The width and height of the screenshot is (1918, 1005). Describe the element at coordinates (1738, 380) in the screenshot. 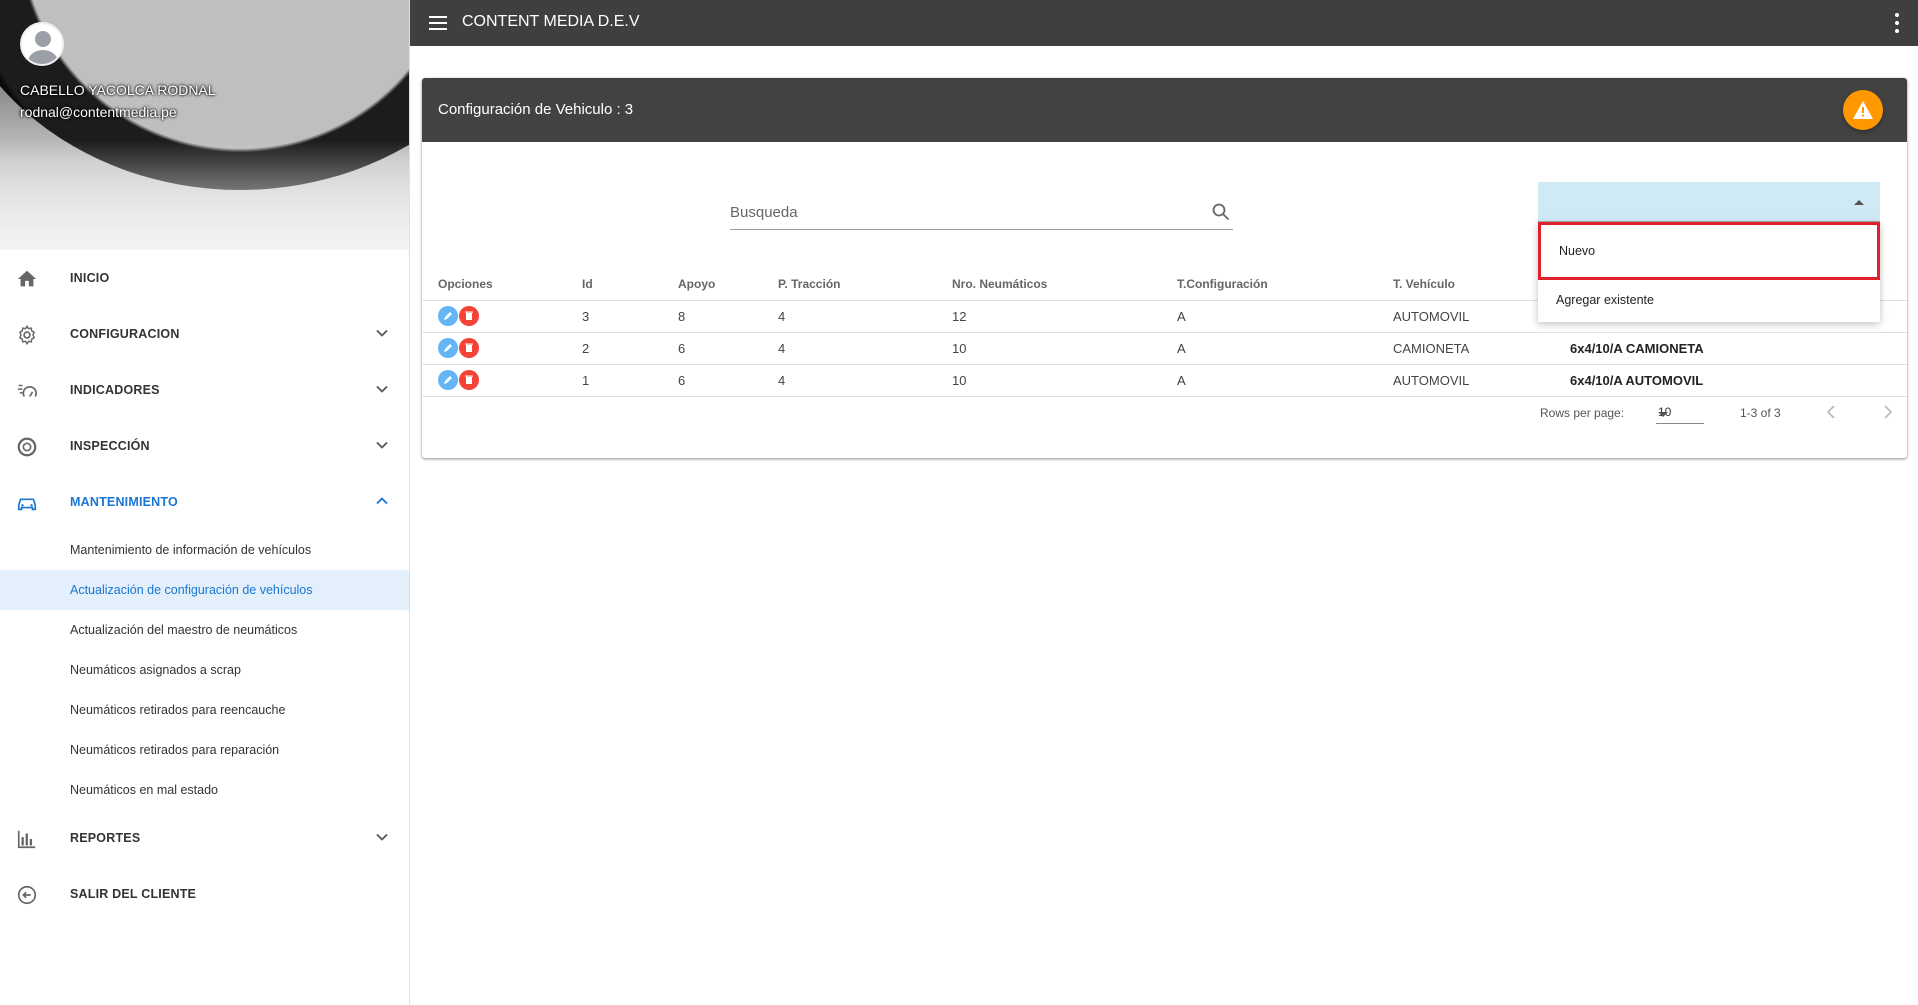

I see `cell-descripcion: 6x4/10/A AUTOMOVIL` at that location.